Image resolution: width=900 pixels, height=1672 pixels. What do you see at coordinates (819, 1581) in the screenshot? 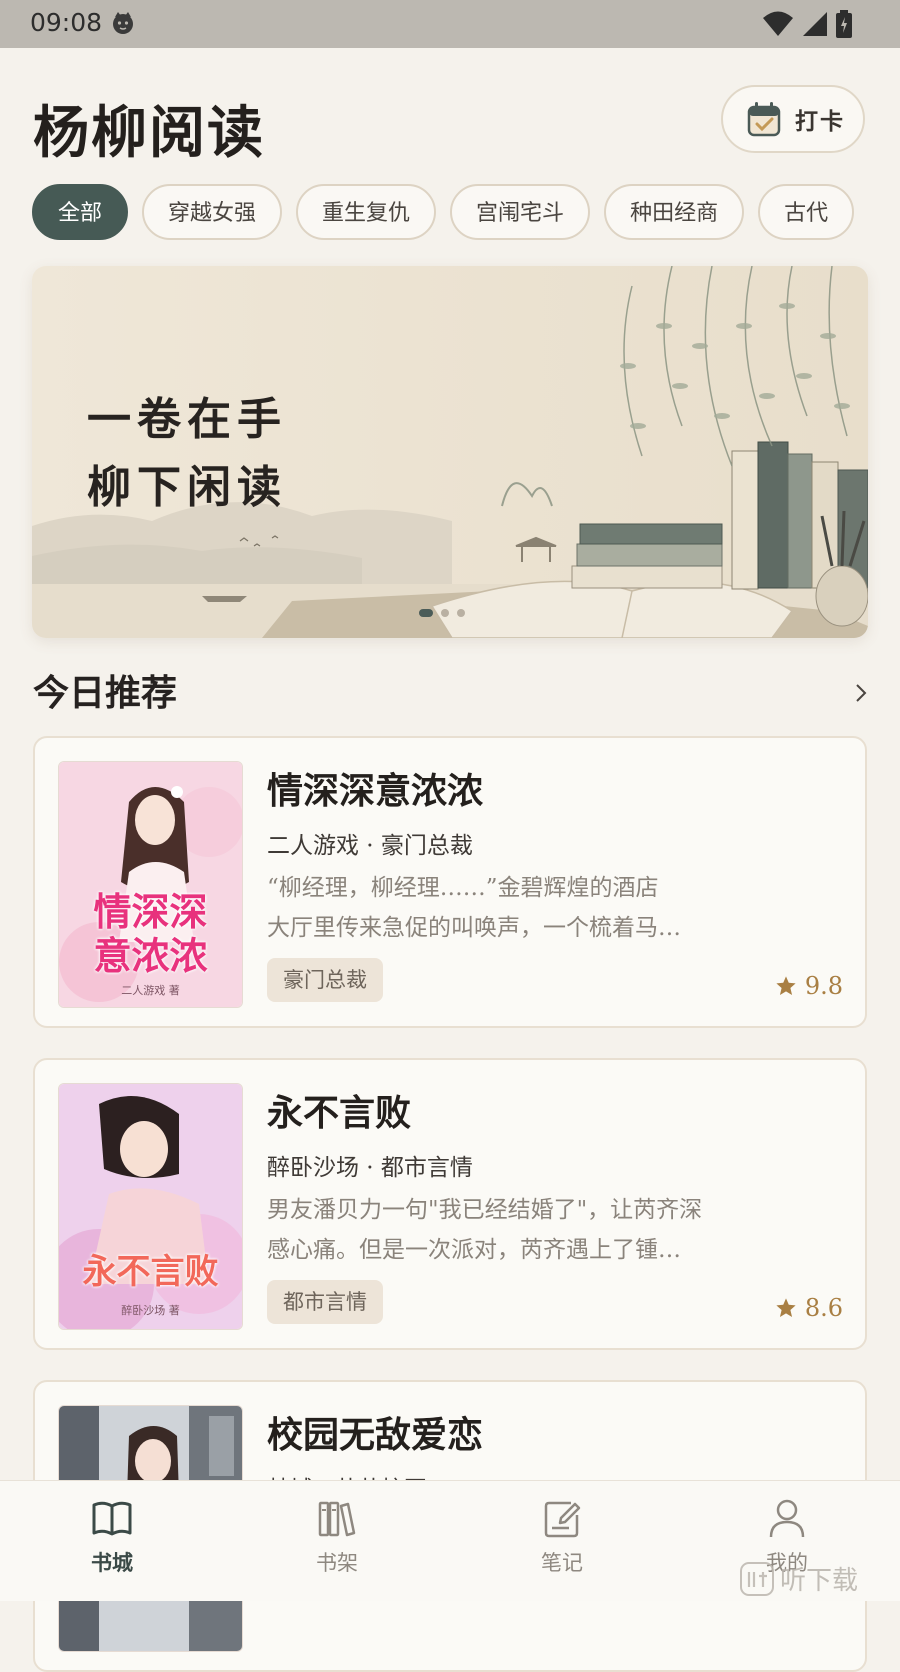
I see `watermark-text: 听下载` at bounding box center [819, 1581].